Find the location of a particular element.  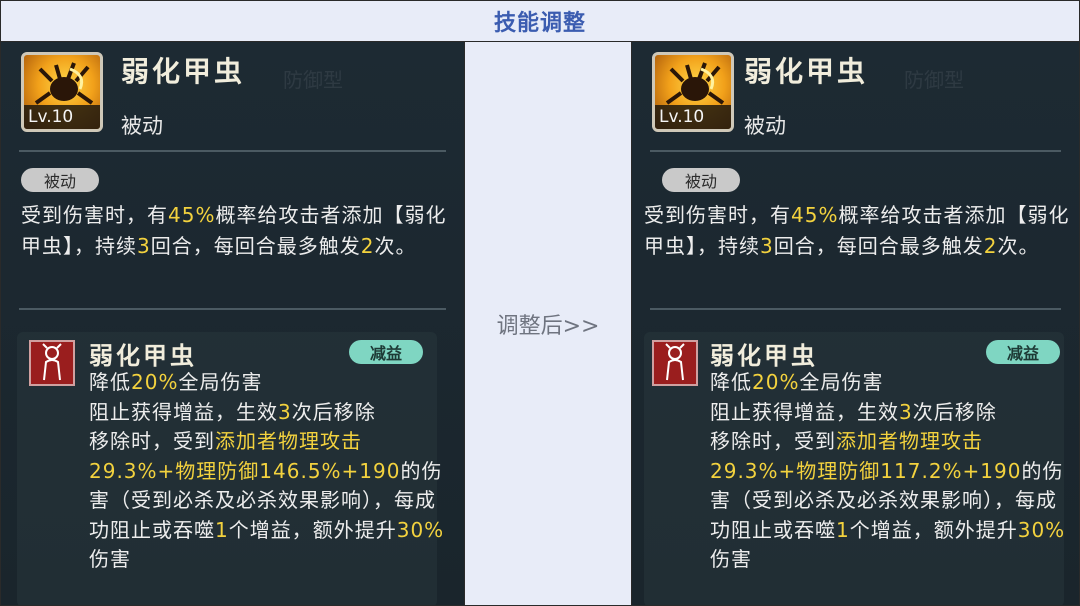

adjusted-label: 调整后>> is located at coordinates (548, 326).